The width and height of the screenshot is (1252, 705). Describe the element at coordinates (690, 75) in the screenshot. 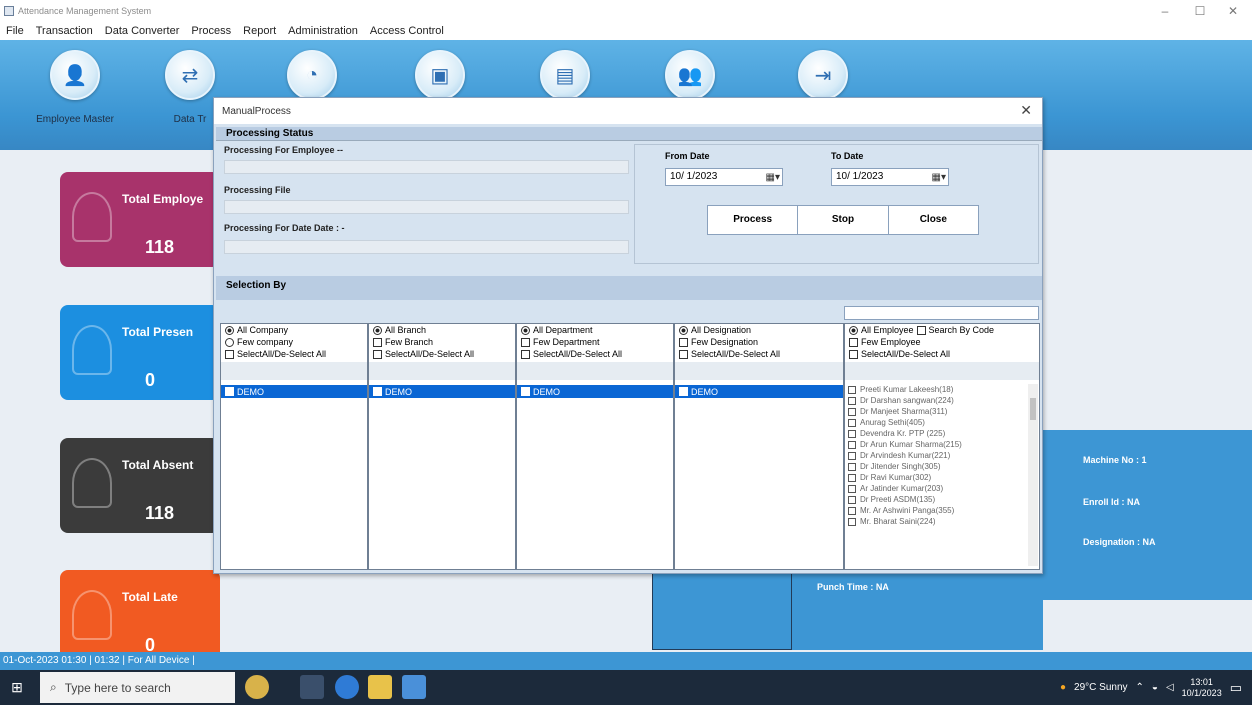

I see `users-button: 👥` at that location.